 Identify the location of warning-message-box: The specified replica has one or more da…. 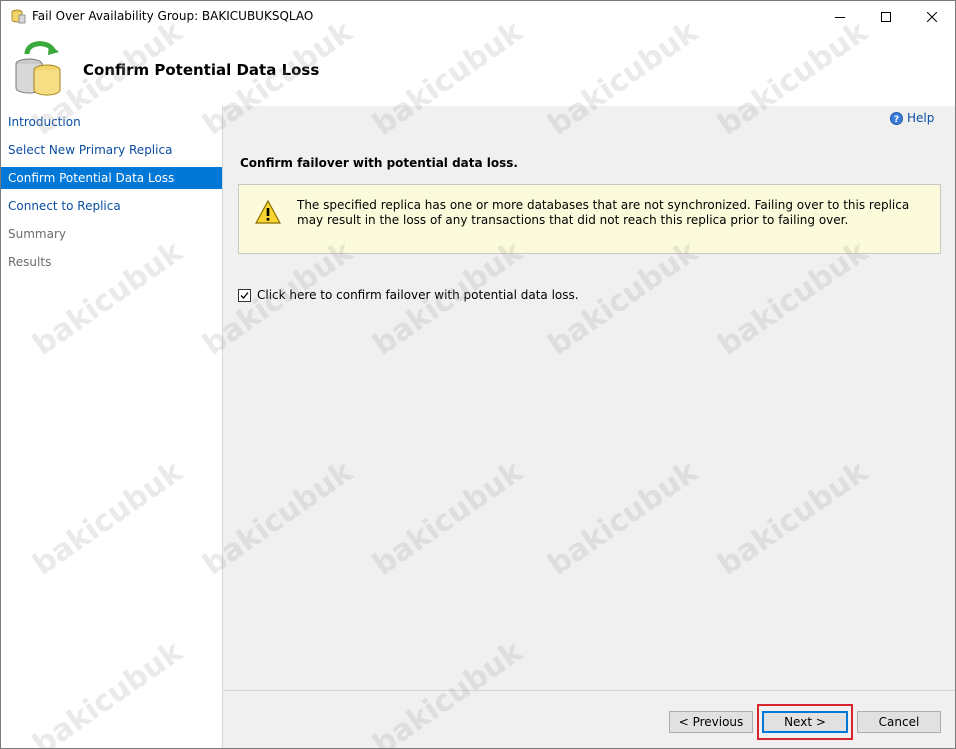
(589, 219).